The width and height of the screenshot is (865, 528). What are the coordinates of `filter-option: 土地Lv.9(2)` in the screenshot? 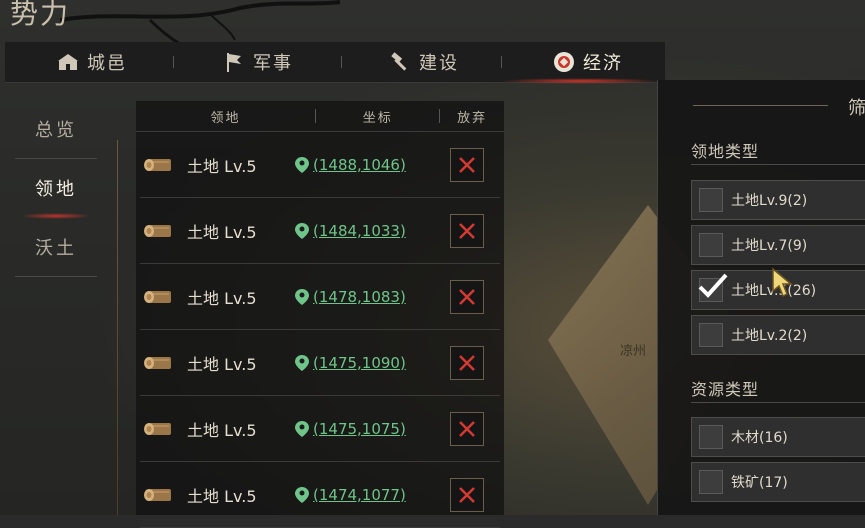 It's located at (778, 200).